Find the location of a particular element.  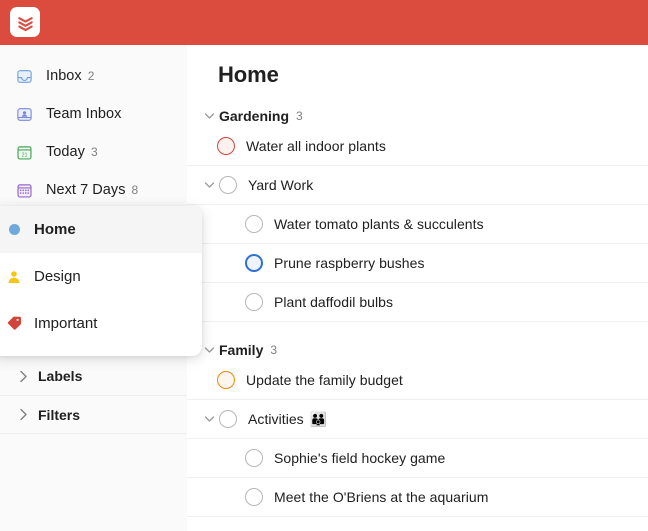

label-tag-icon is located at coordinates (14, 323).